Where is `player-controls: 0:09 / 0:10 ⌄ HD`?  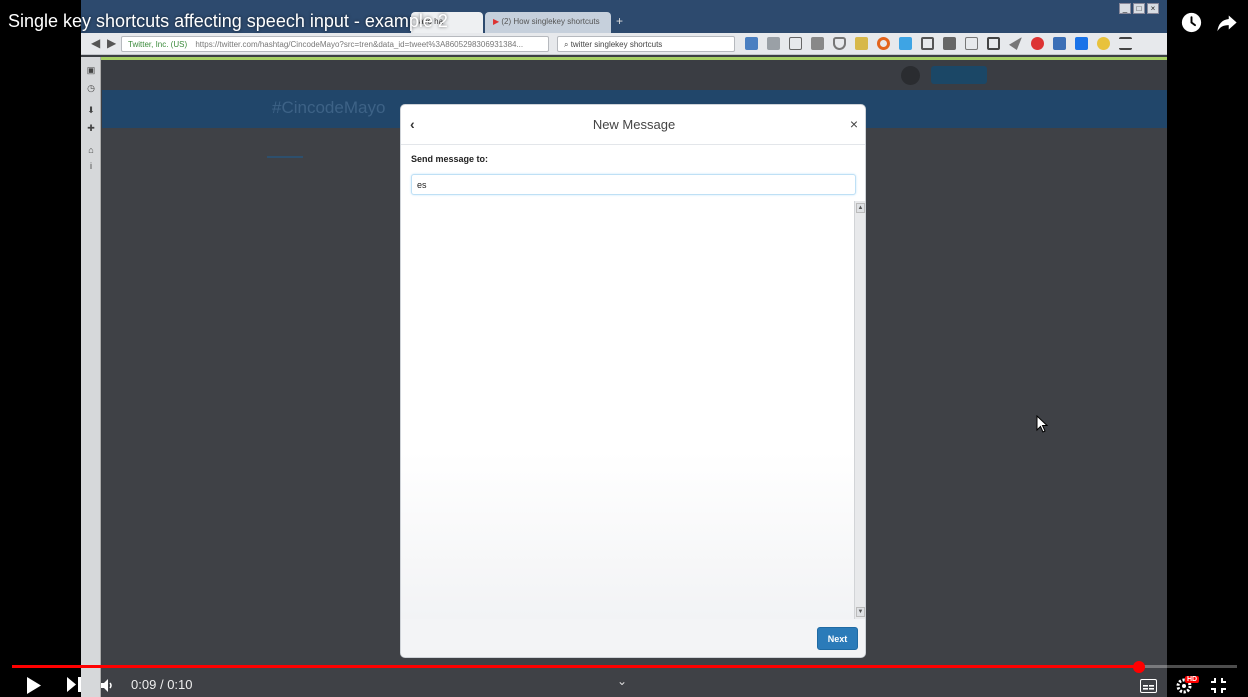
player-controls: 0:09 / 0:10 ⌄ HD is located at coordinates (624, 684).